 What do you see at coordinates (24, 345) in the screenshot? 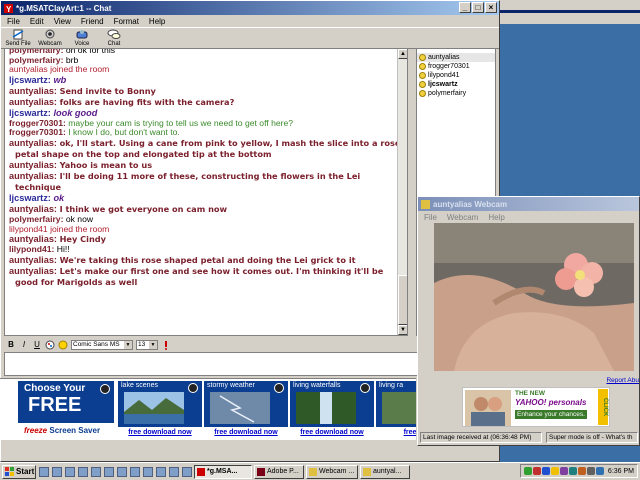
I see `italic-button: I` at bounding box center [24, 345].